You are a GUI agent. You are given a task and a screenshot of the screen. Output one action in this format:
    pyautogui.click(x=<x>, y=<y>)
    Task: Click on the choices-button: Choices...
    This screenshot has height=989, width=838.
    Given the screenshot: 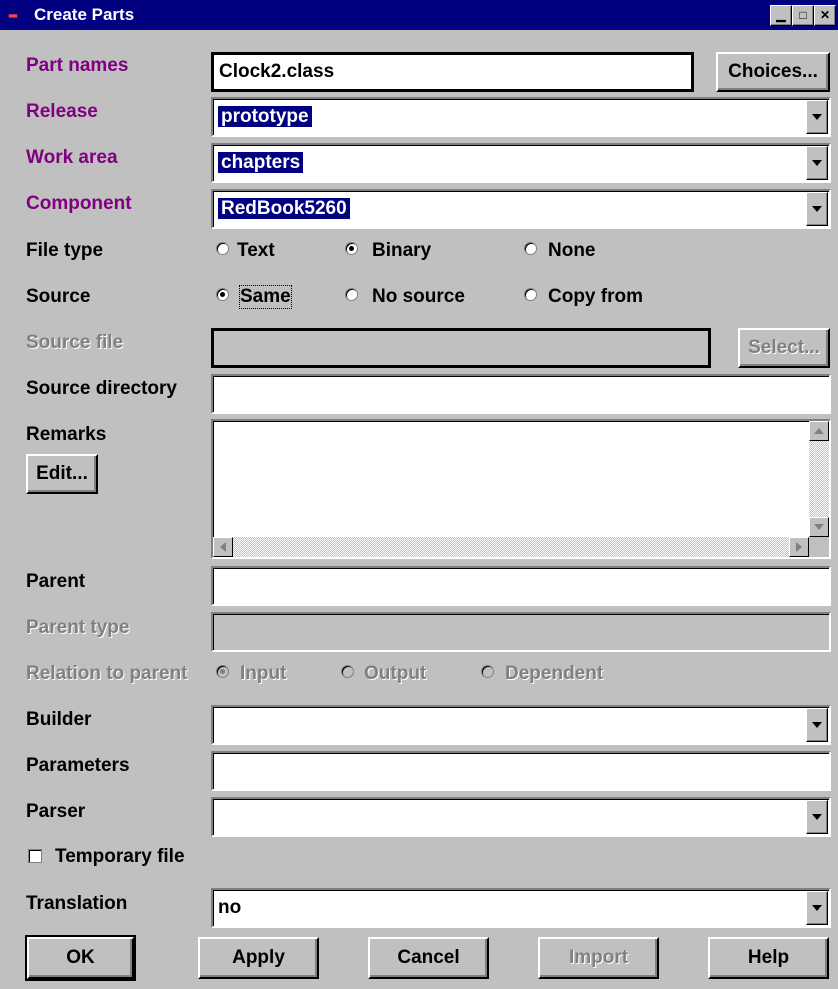 What is the action you would take?
    pyautogui.click(x=773, y=72)
    